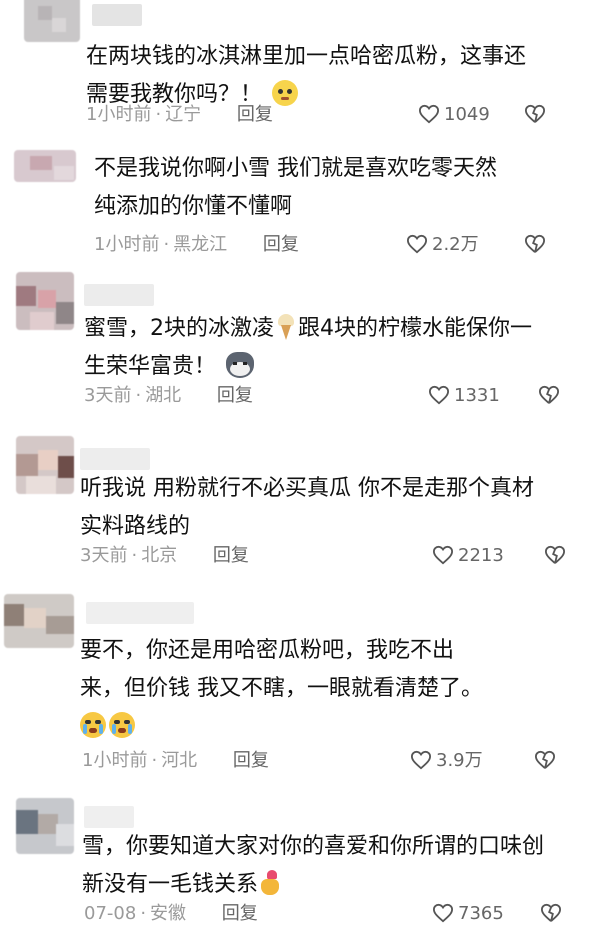  What do you see at coordinates (308, 346) in the screenshot?
I see `comment-text: 蜜雪，2块的冰激凌 跟4块的柠檬水能保你一 生荣华富贵！` at bounding box center [308, 346].